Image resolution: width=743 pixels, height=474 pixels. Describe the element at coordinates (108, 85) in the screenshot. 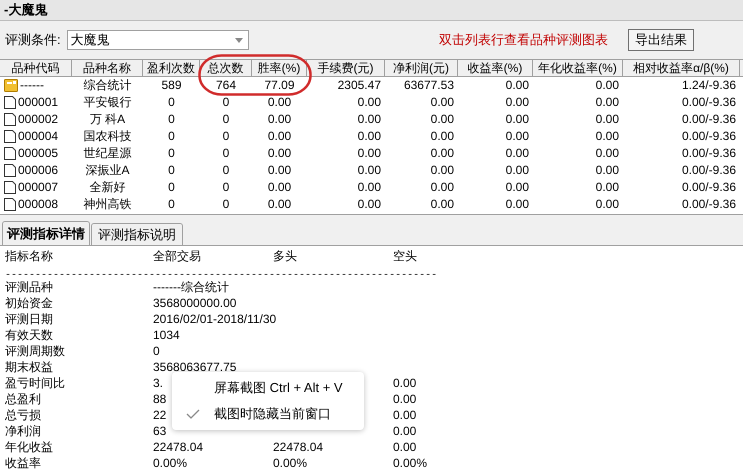

I see `table-cell: 综合统计` at that location.